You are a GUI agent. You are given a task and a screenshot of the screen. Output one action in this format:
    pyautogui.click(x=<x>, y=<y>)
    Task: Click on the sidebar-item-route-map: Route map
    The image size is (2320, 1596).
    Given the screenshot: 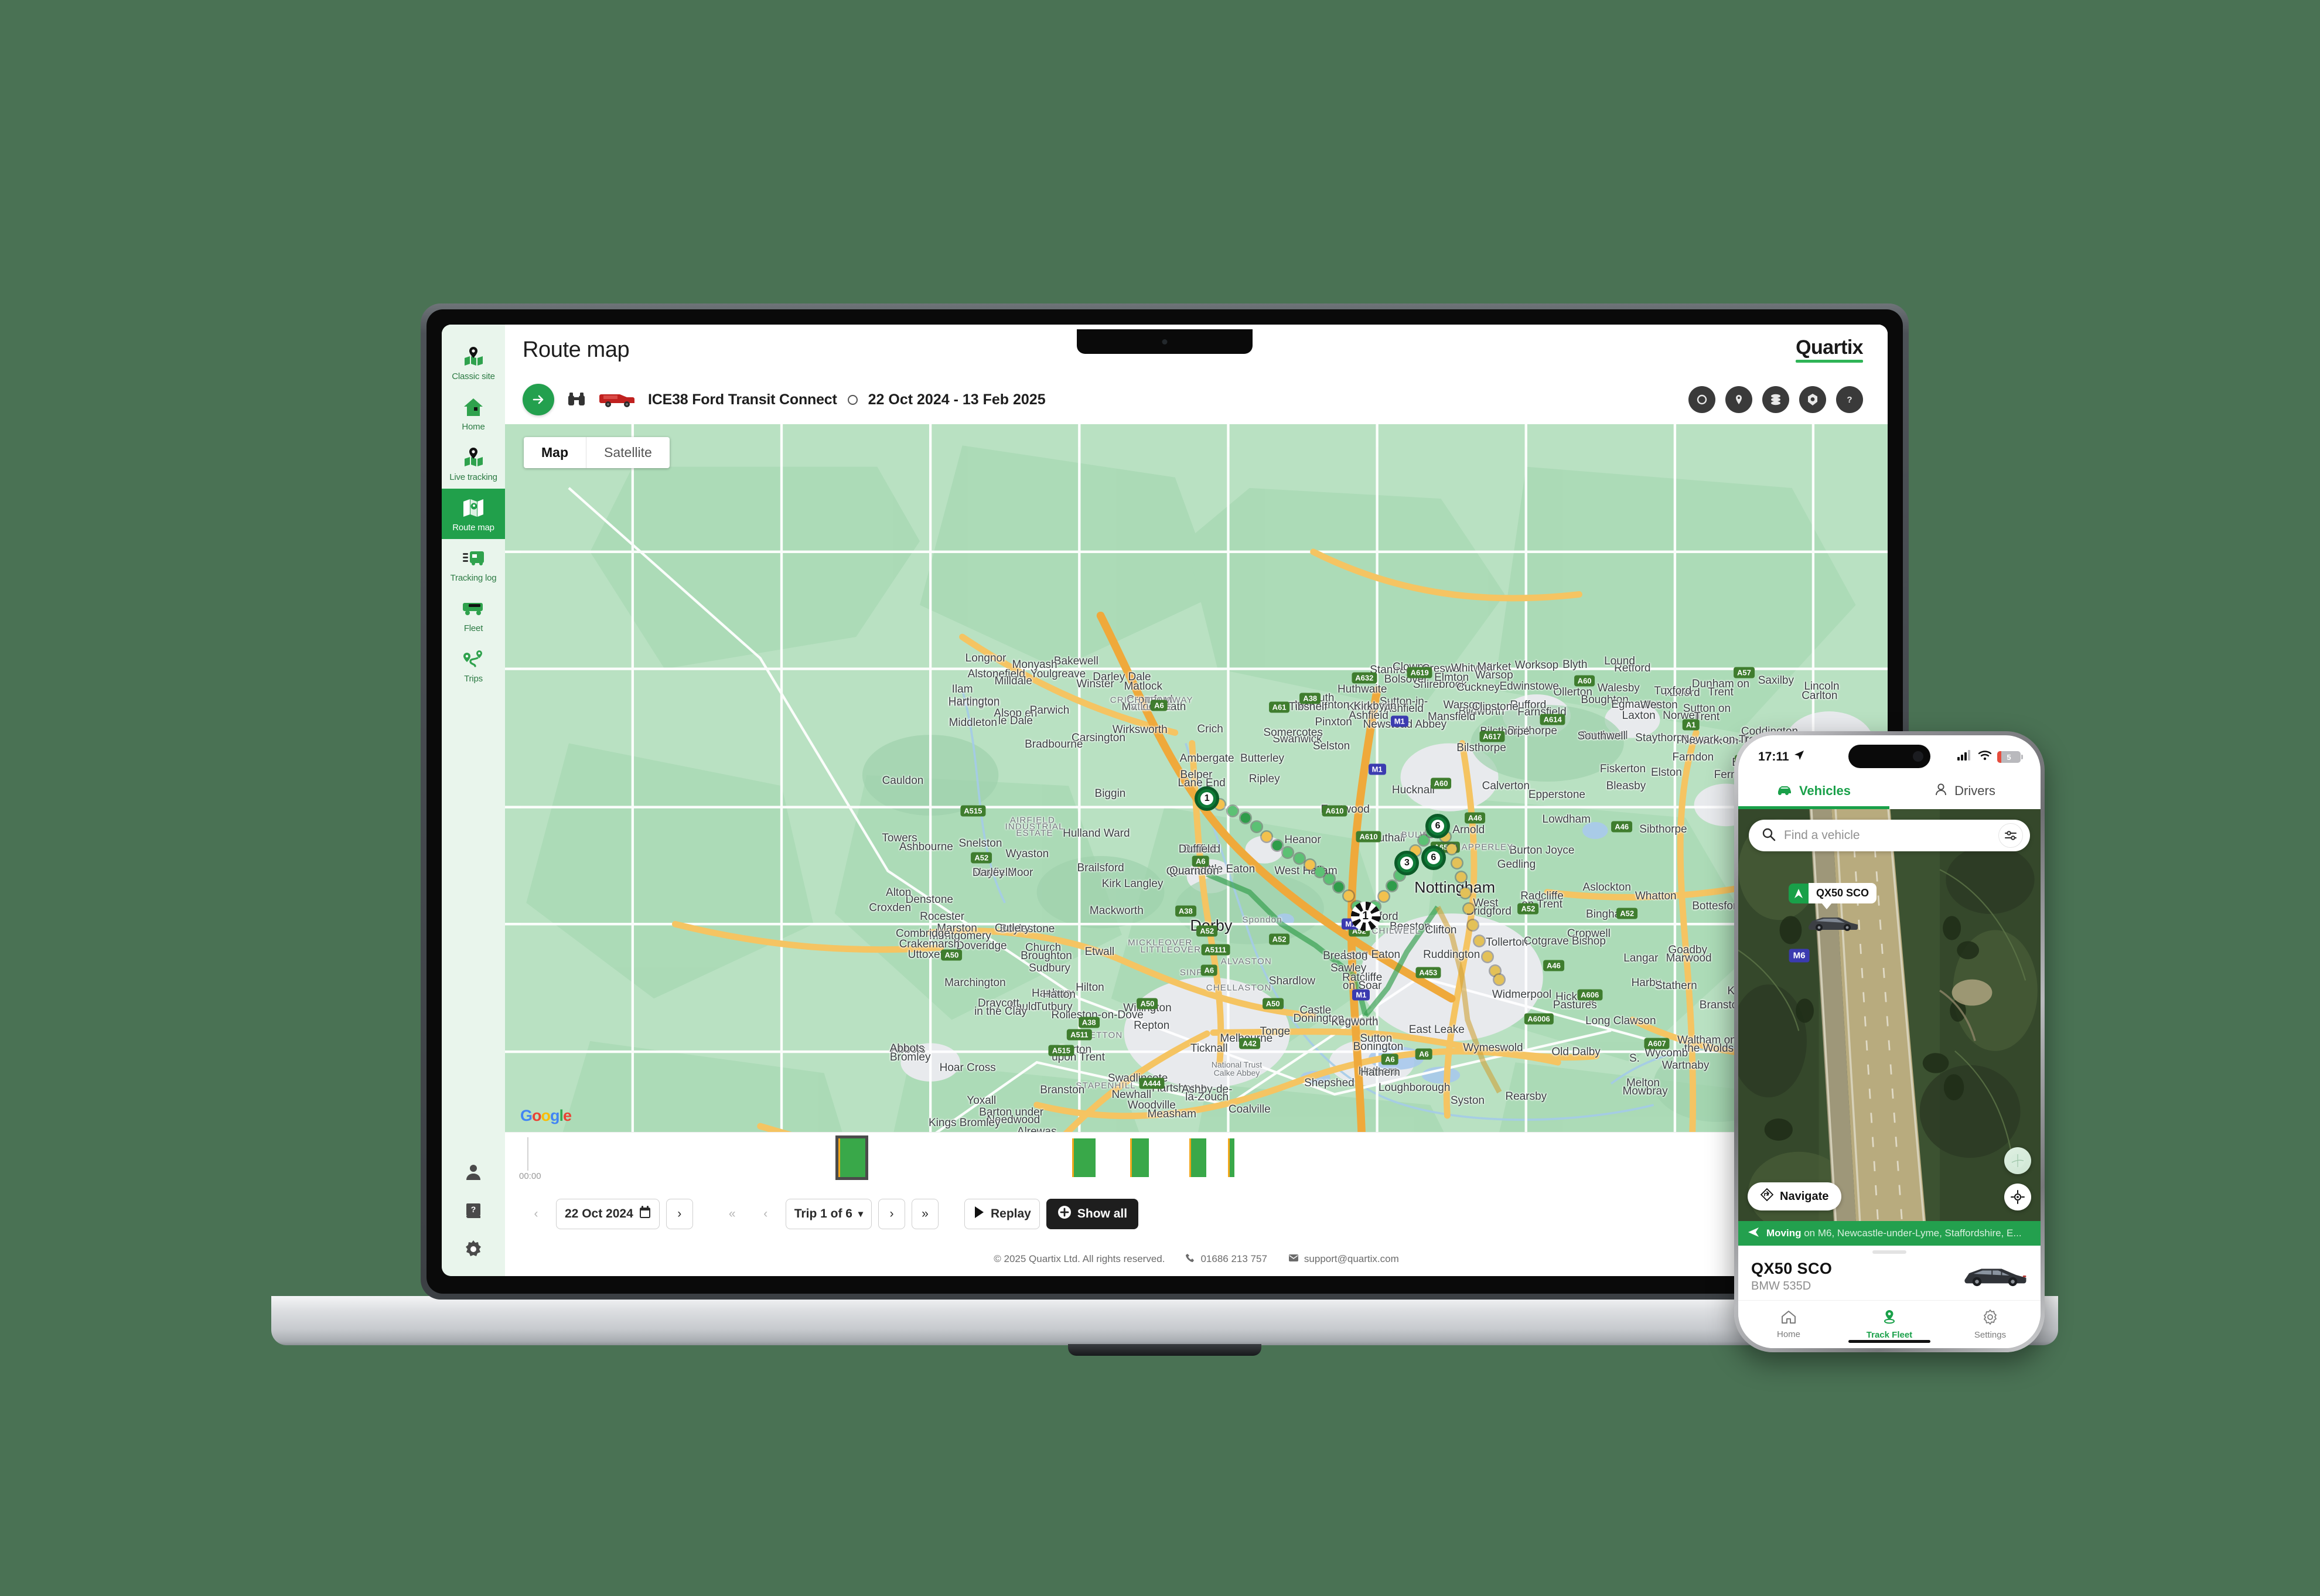 What is the action you would take?
    pyautogui.click(x=473, y=514)
    